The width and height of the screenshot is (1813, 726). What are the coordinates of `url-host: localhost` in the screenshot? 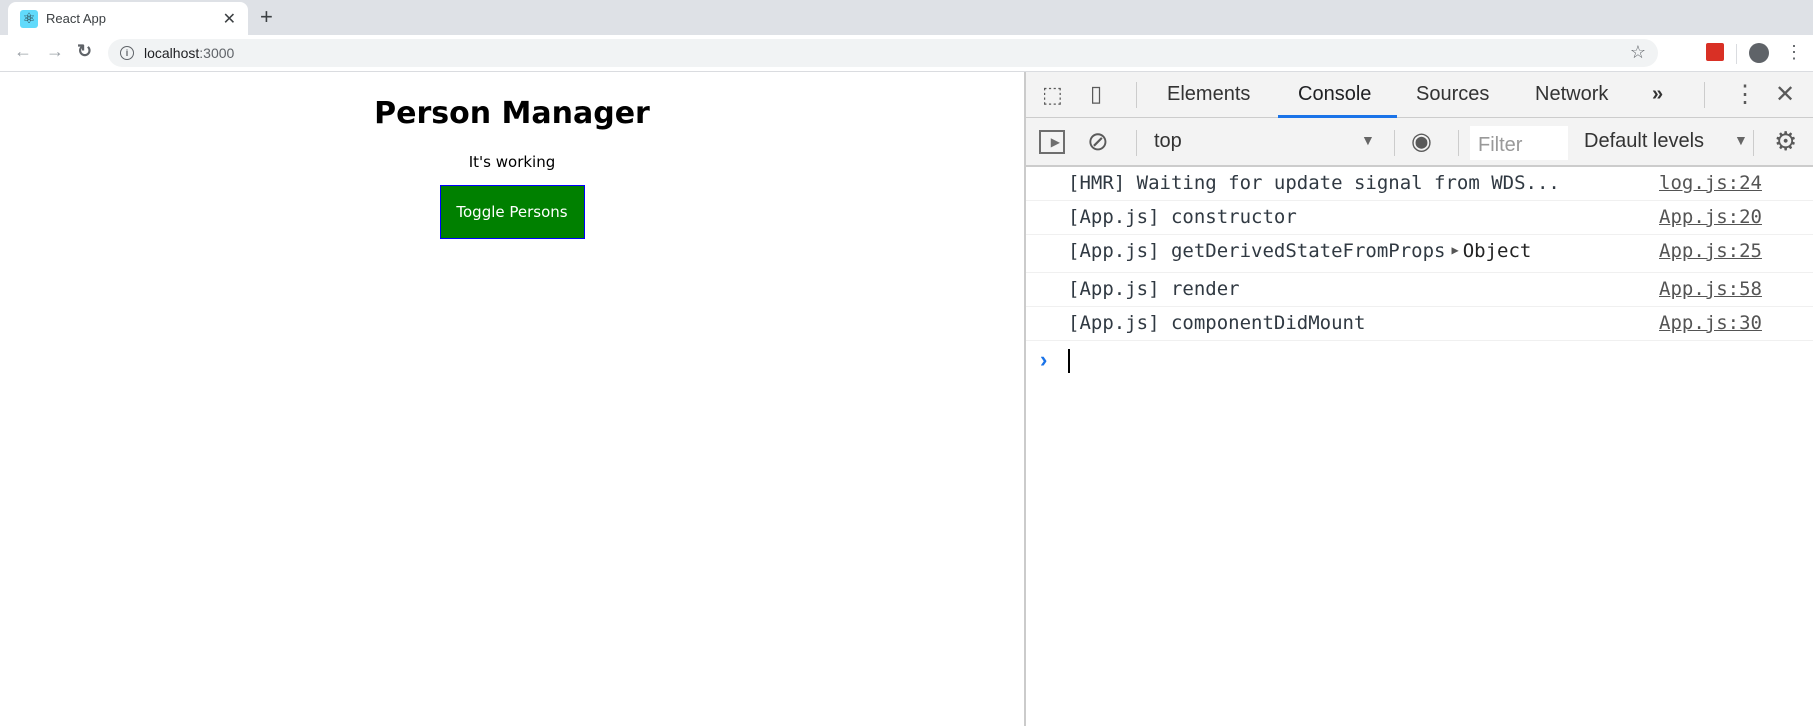 It's located at (172, 53).